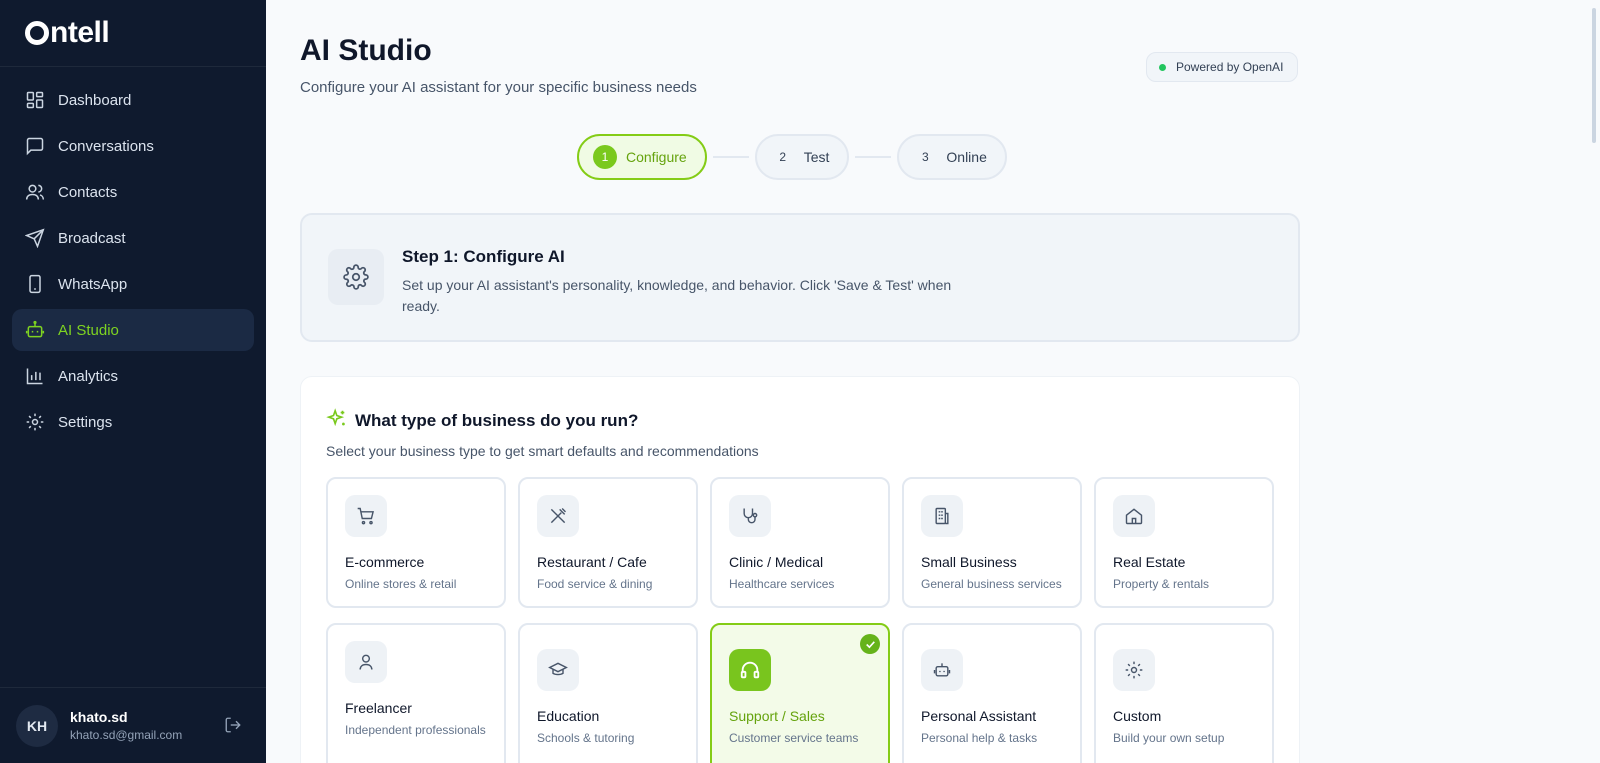 Image resolution: width=1600 pixels, height=763 pixels. I want to click on sidebar-item-broadcast: Broadcast, so click(133, 238).